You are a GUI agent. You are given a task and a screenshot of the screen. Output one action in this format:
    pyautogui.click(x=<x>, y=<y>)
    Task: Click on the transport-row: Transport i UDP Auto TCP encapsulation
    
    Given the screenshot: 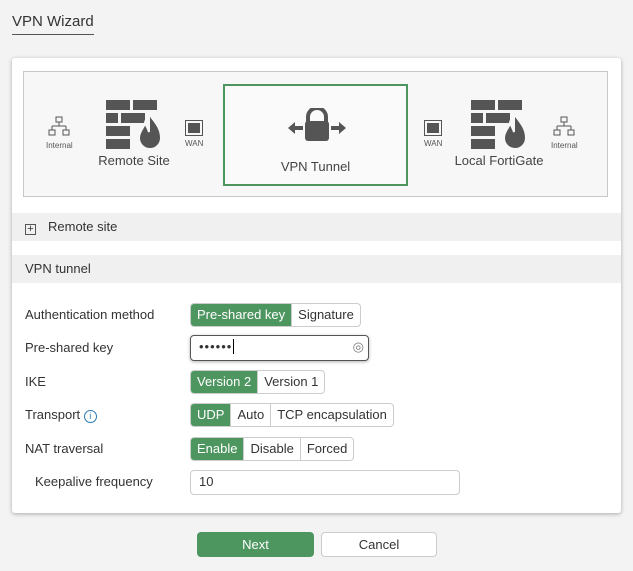 What is the action you would take?
    pyautogui.click(x=320, y=415)
    